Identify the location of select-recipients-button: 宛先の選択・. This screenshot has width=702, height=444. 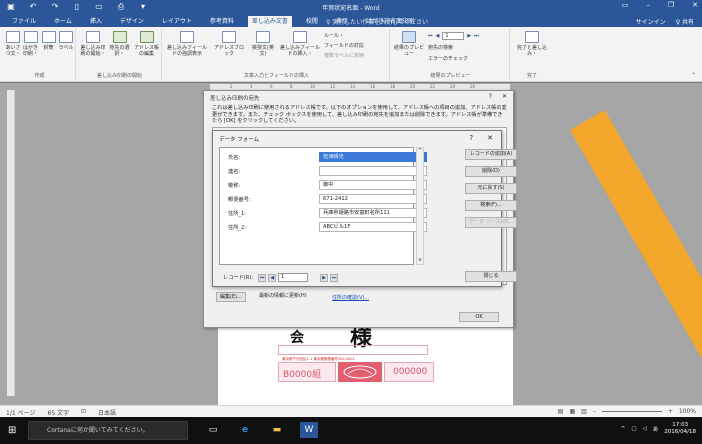
(119, 44).